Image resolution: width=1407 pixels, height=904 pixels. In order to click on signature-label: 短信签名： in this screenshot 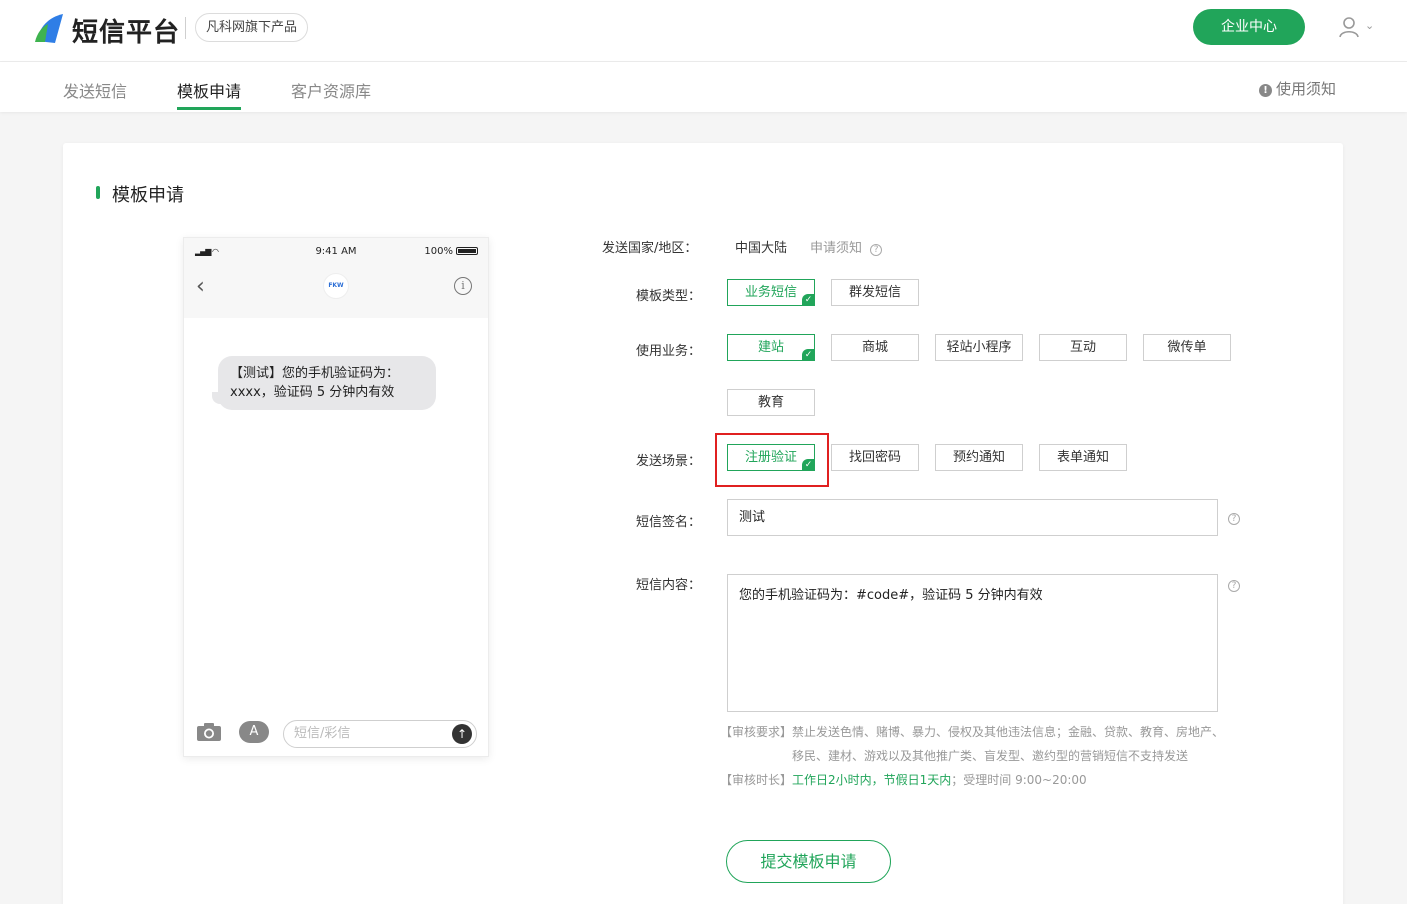, I will do `click(669, 522)`.